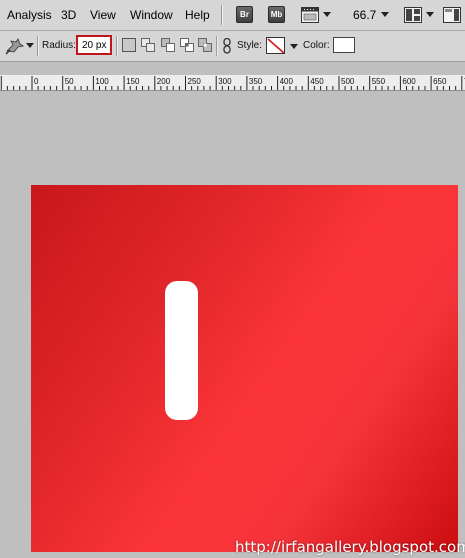 The width and height of the screenshot is (465, 558). Describe the element at coordinates (327, 14) in the screenshot. I see `view-extras-dropdown-icon` at that location.